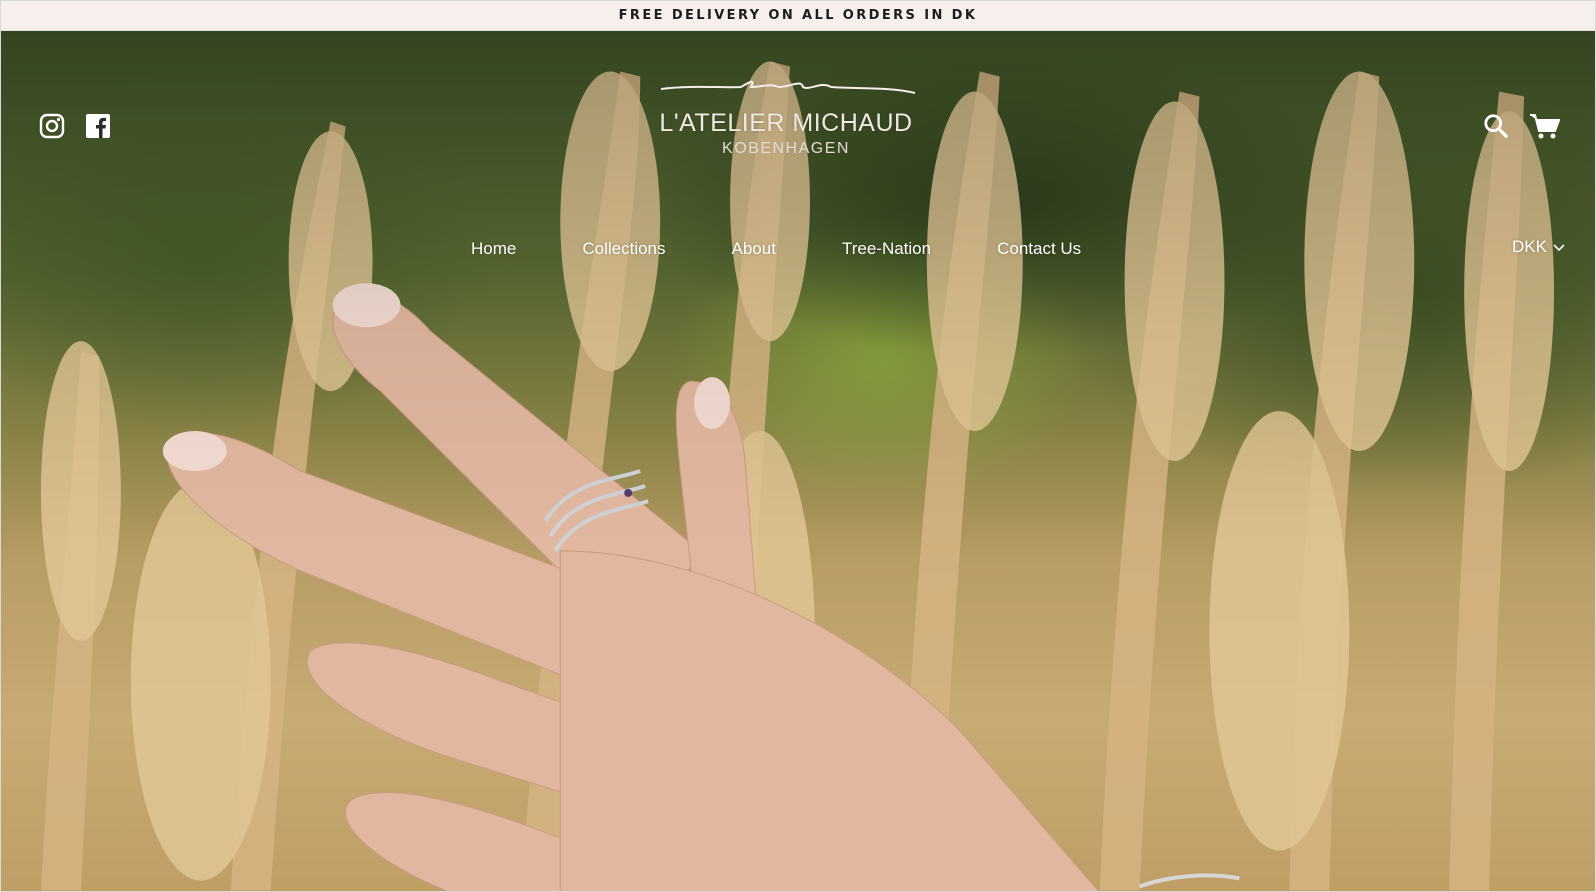 The width and height of the screenshot is (1596, 892). What do you see at coordinates (788, 87) in the screenshot?
I see `logo-signature` at bounding box center [788, 87].